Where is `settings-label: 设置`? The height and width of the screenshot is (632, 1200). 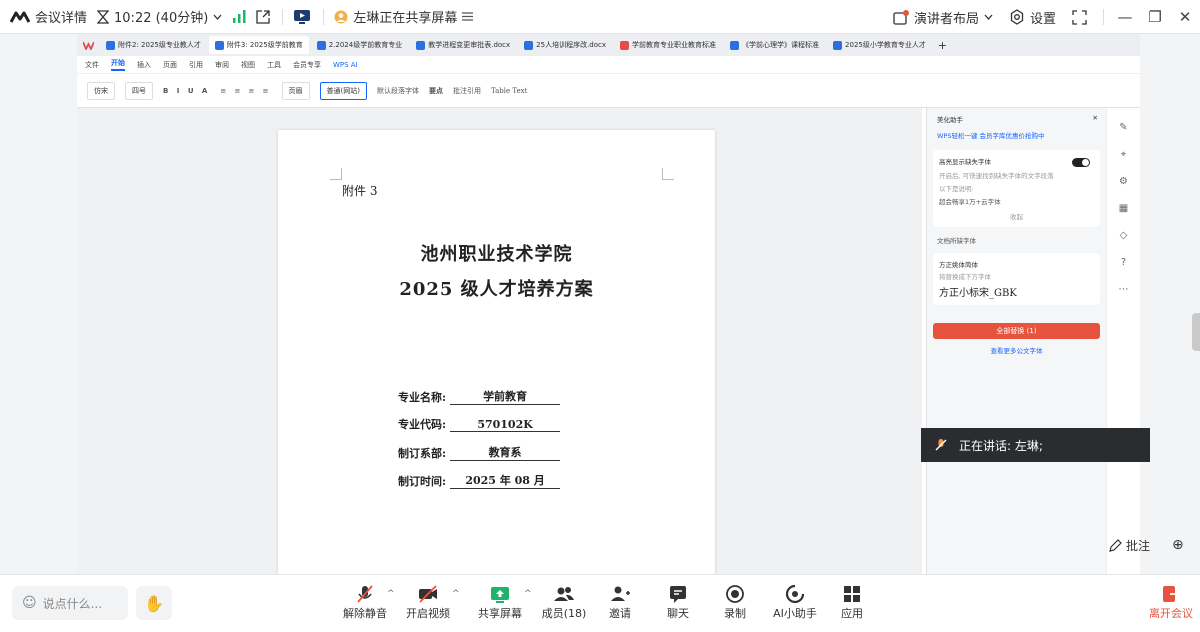 settings-label: 设置 is located at coordinates (1042, 19).